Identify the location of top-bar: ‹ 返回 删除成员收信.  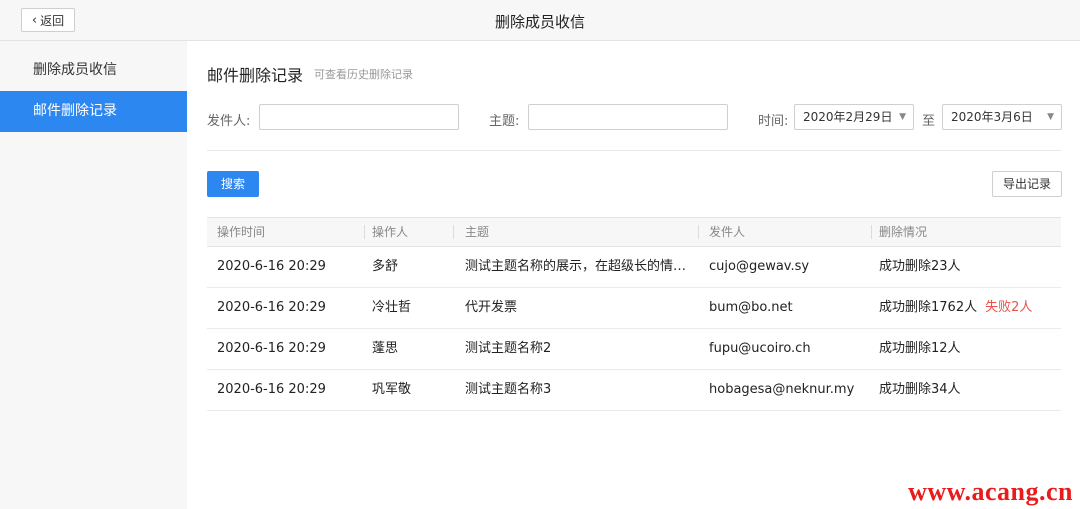
(540, 20).